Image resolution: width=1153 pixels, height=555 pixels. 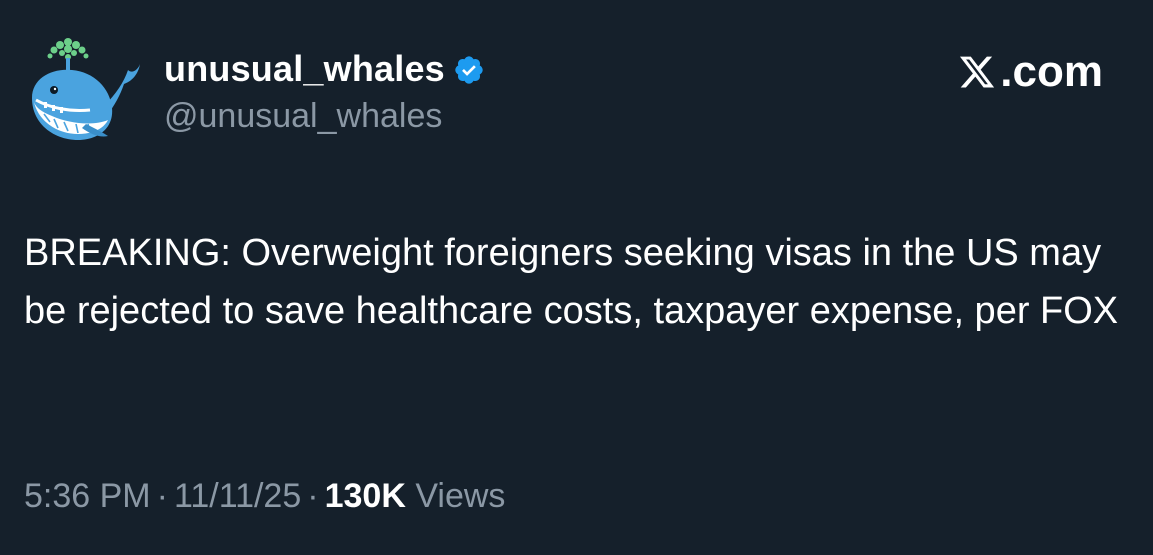 What do you see at coordinates (304, 69) in the screenshot?
I see `author-display-name: unusual_whales` at bounding box center [304, 69].